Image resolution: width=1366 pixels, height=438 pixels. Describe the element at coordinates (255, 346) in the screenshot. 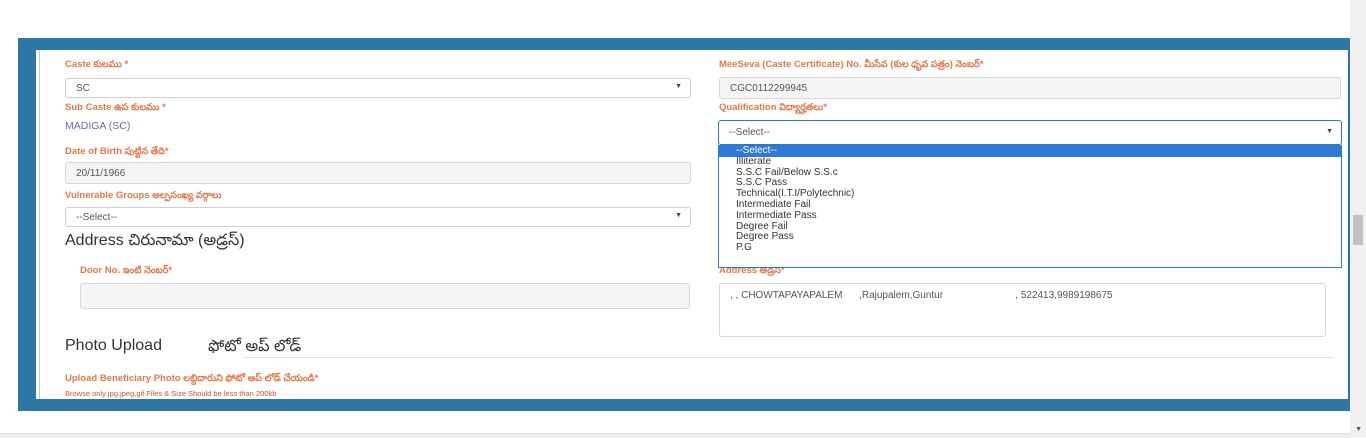

I see `photo-upload-heading-telugu: ఫోటో అప్ లోడ్` at that location.